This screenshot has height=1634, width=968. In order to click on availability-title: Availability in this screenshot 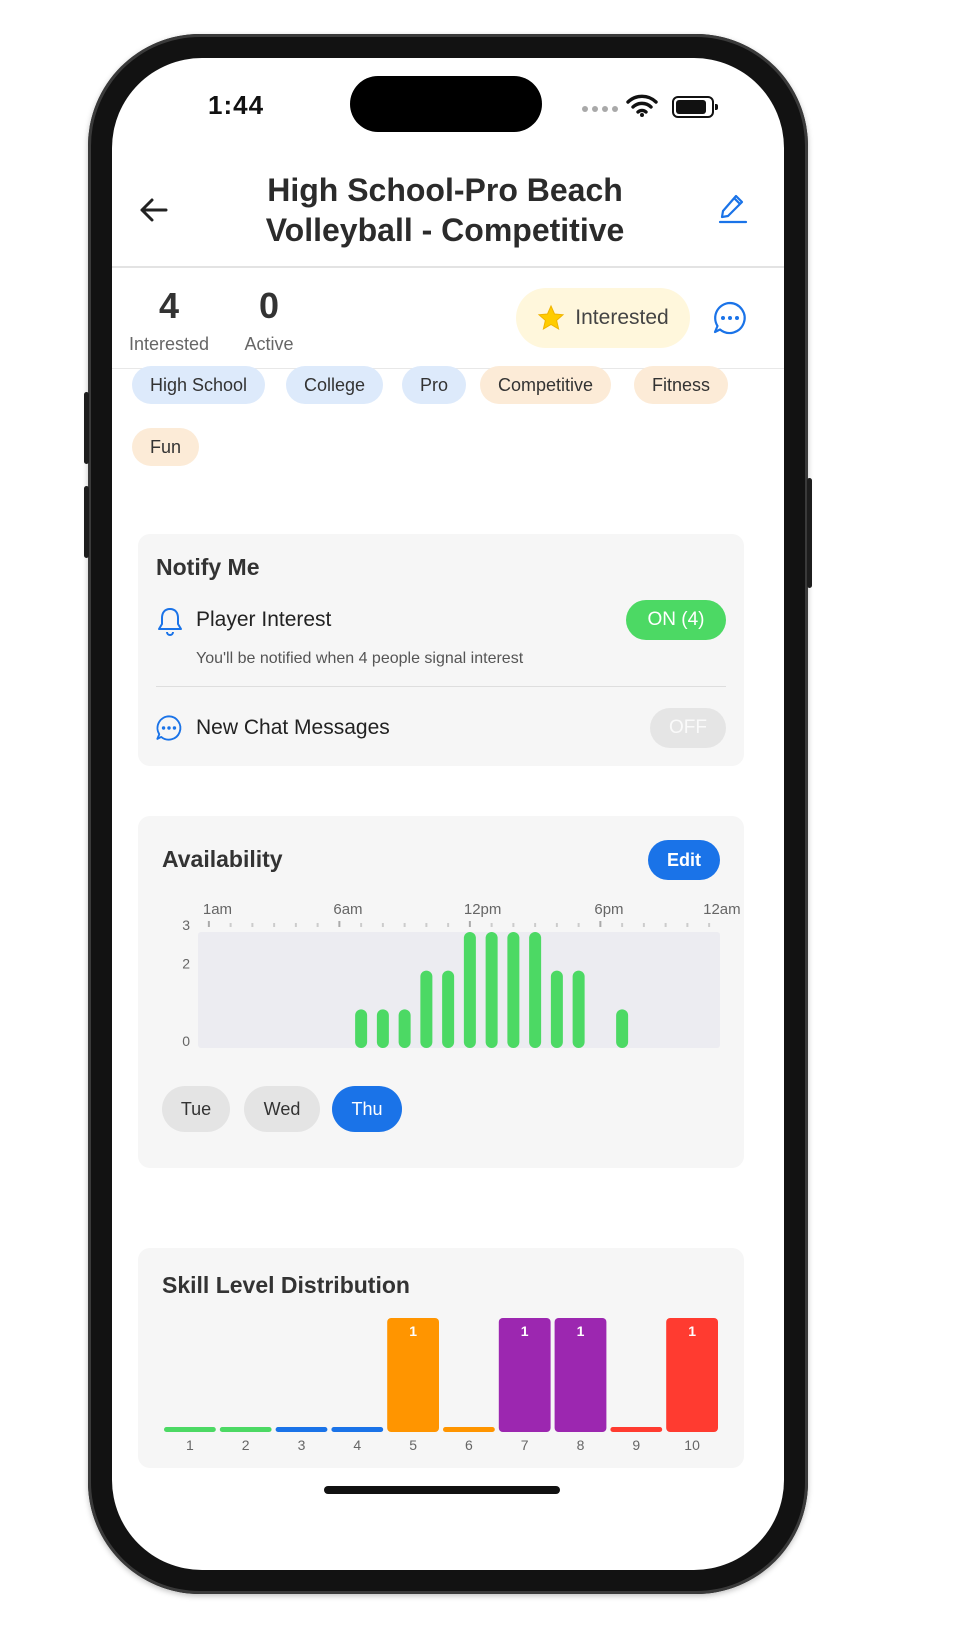, I will do `click(222, 859)`.